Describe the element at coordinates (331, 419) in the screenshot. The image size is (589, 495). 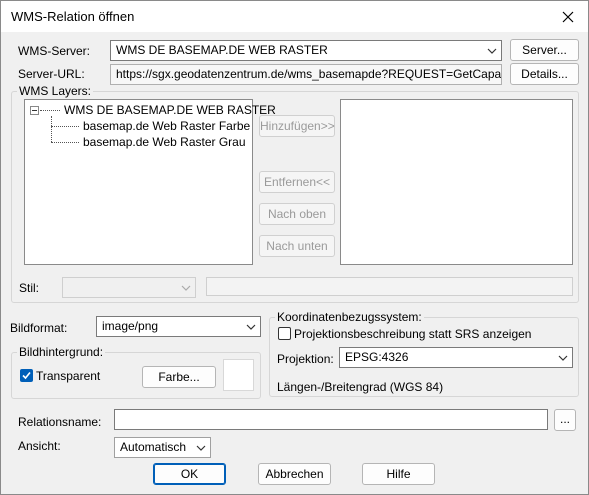
I see `relation-name-input` at that location.